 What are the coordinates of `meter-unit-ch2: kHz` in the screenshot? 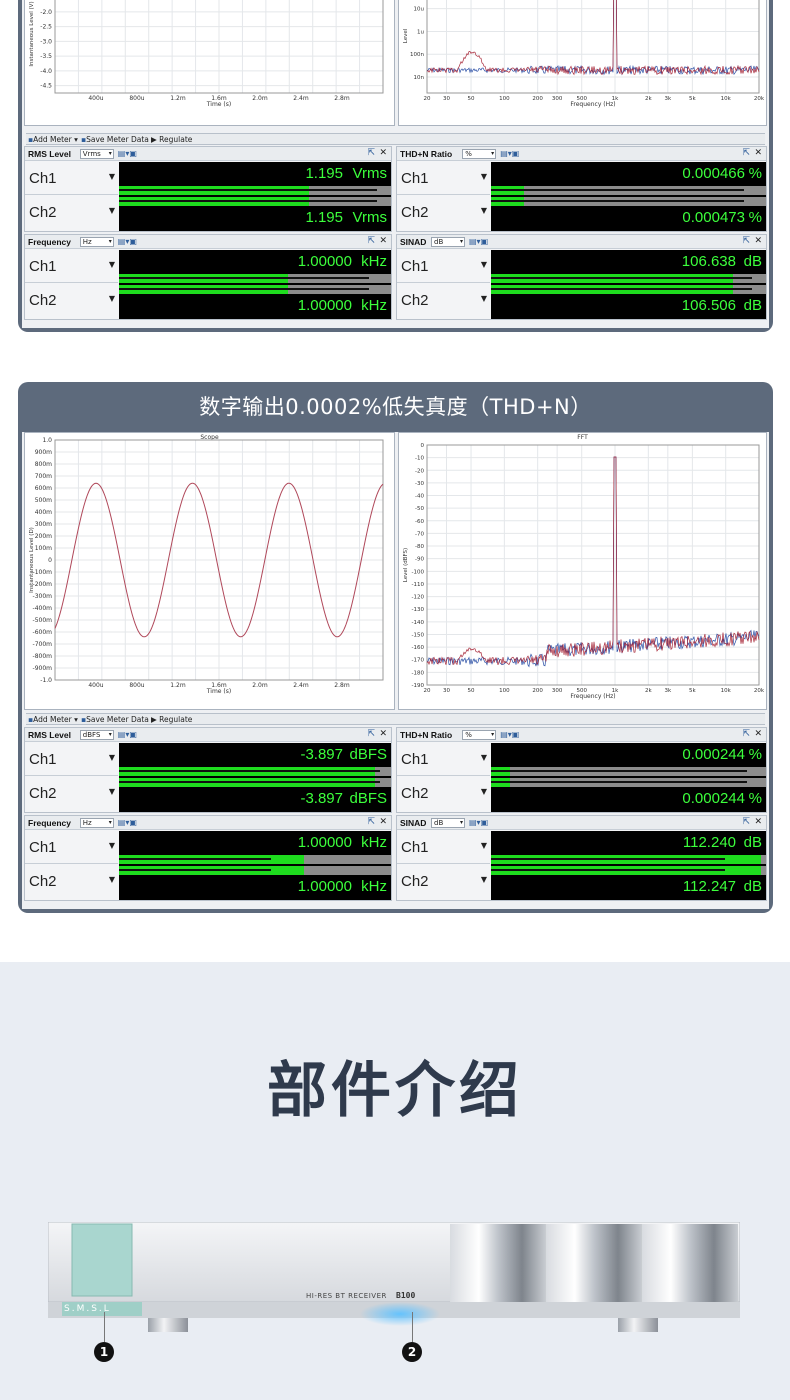 It's located at (374, 305).